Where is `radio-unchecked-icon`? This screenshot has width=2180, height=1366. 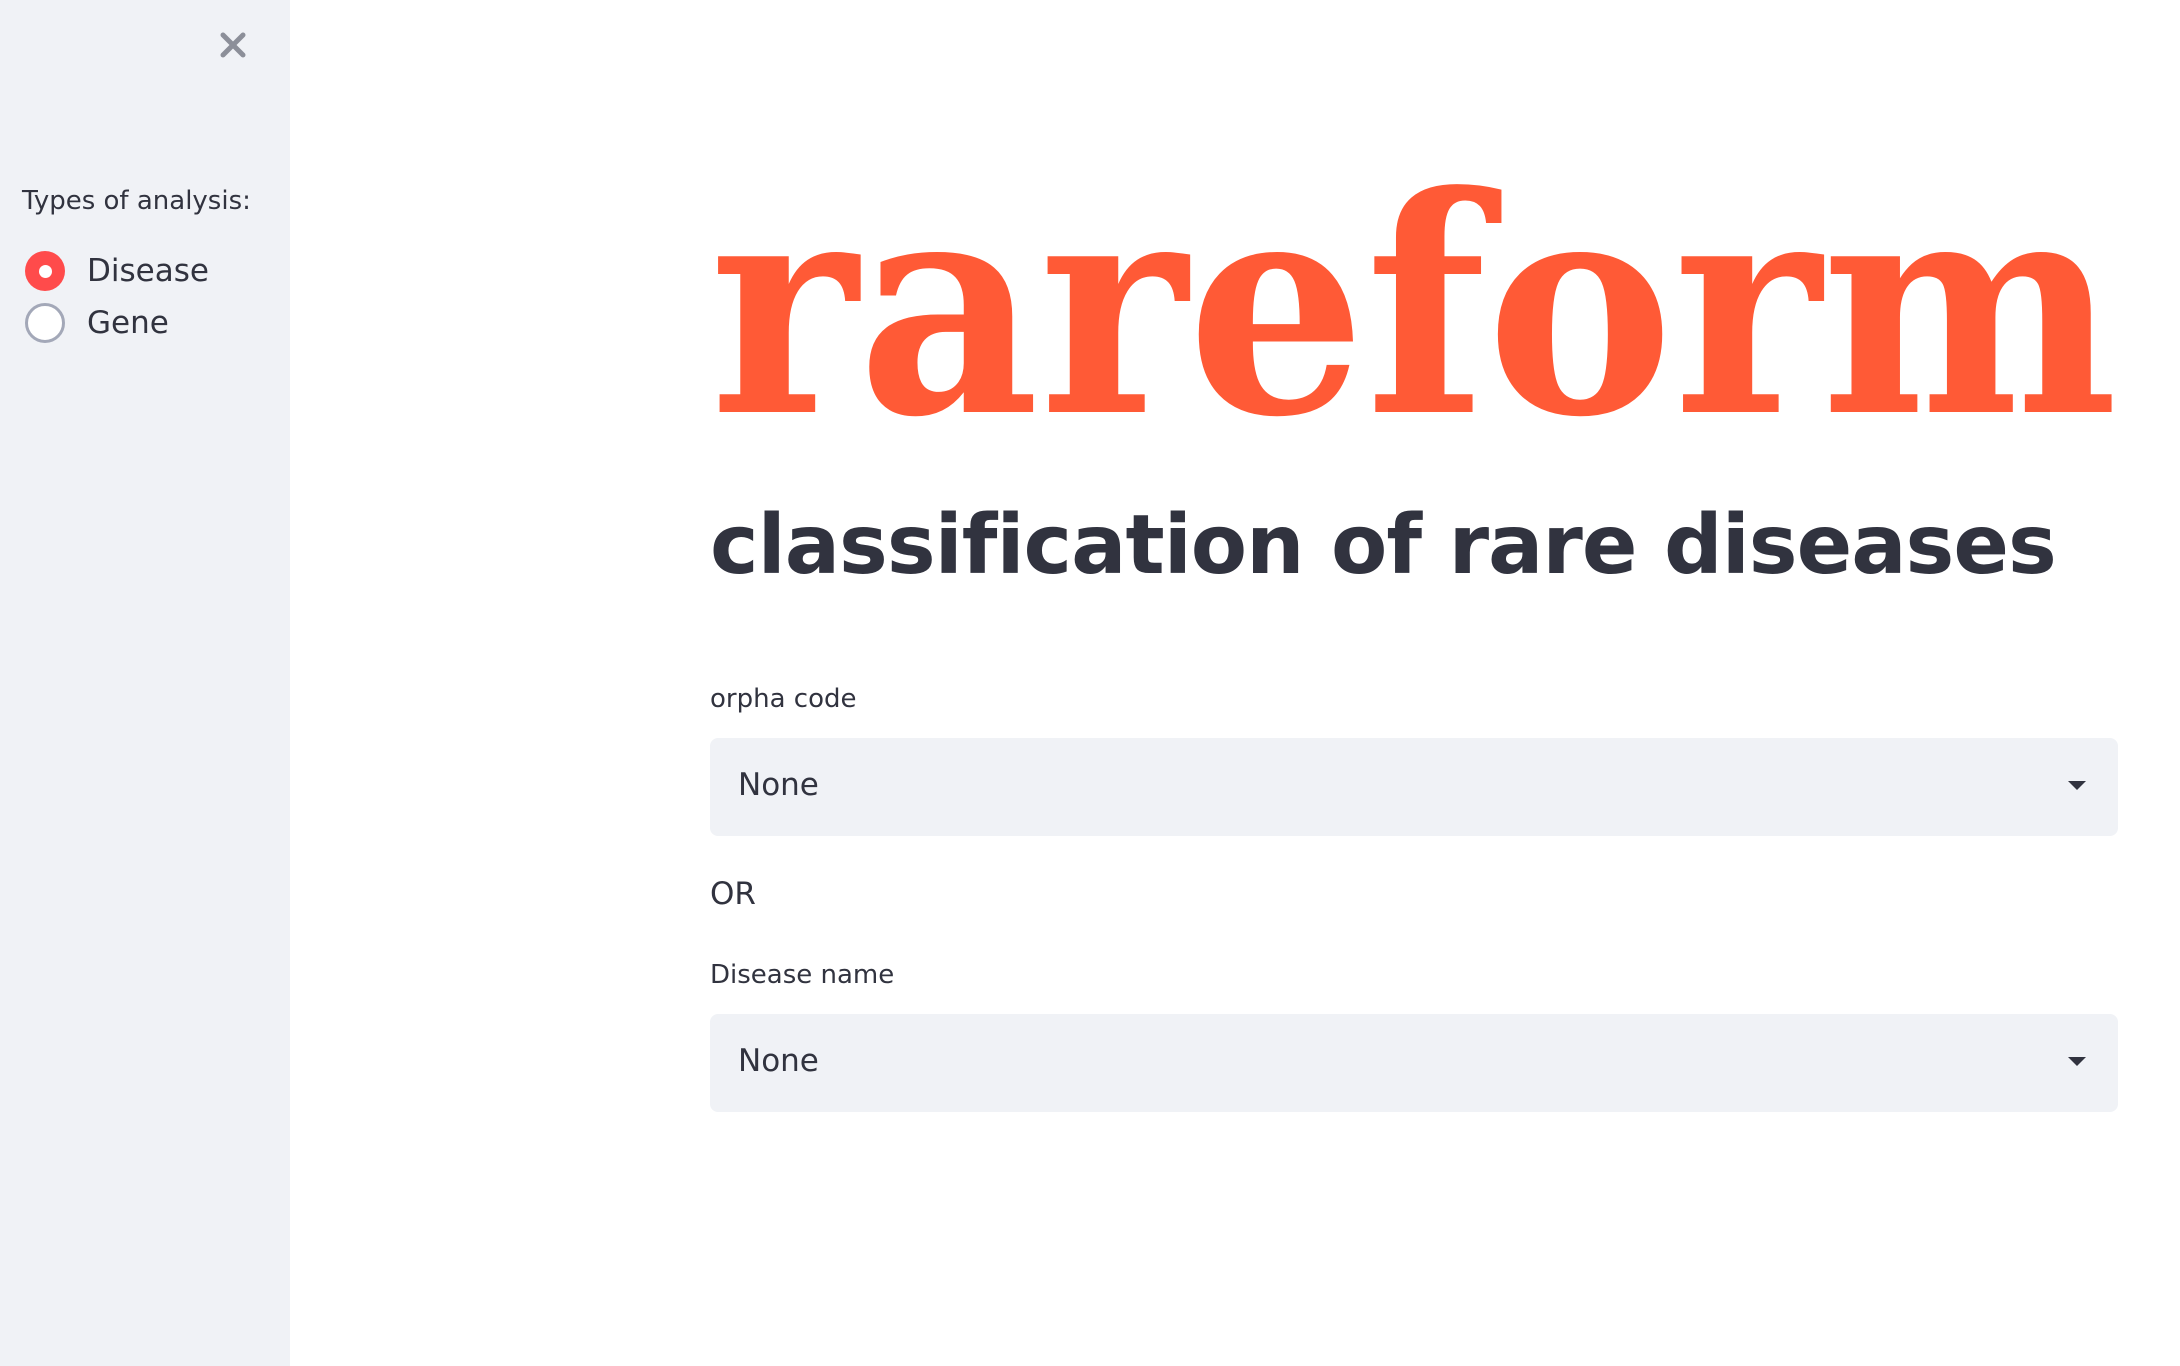
radio-unchecked-icon is located at coordinates (45, 323).